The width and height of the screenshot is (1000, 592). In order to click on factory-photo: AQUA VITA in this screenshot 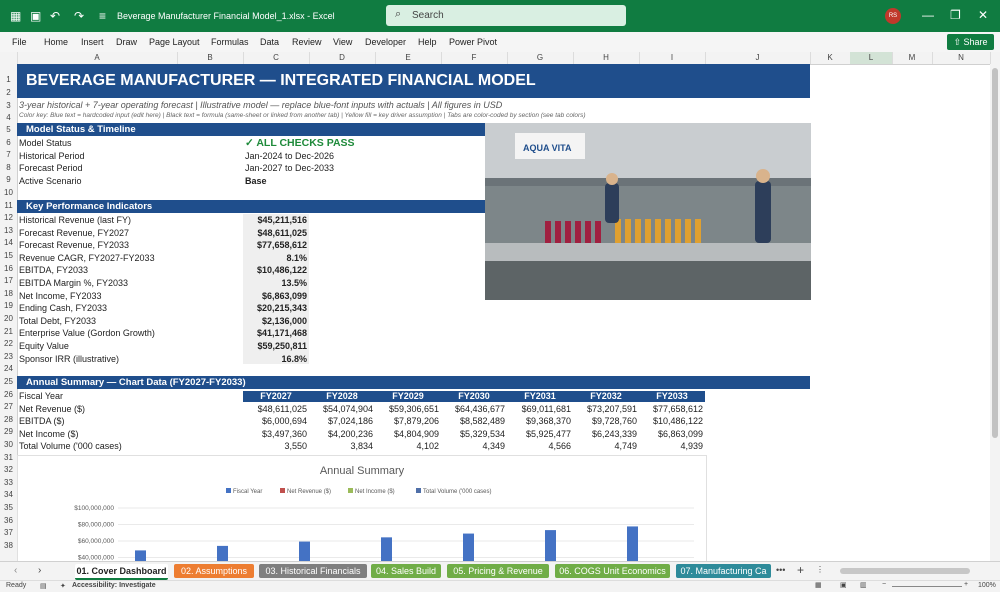, I will do `click(648, 211)`.